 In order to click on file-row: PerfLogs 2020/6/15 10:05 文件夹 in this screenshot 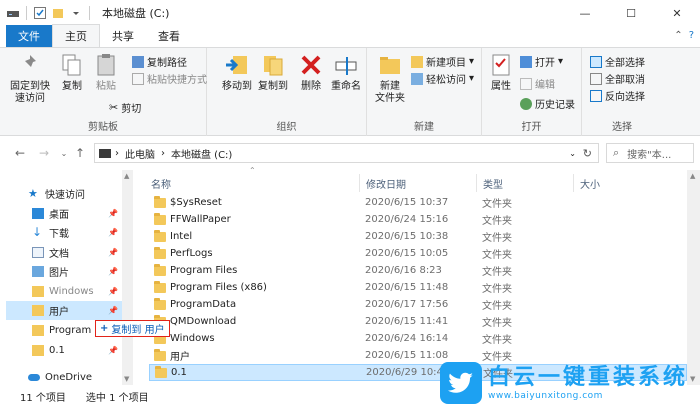, I will do `click(418, 253)`.